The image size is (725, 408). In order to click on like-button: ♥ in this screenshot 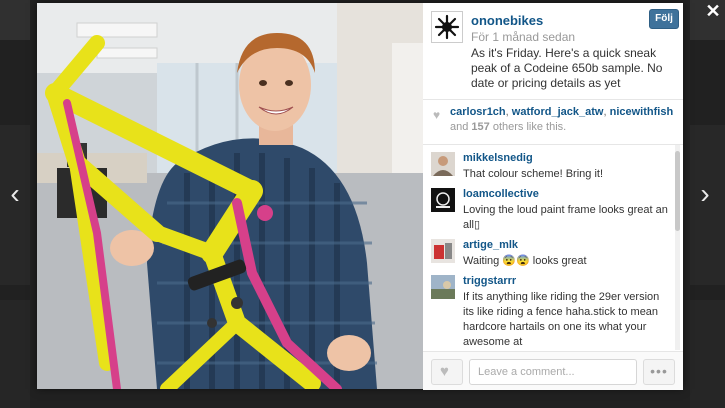, I will do `click(447, 372)`.